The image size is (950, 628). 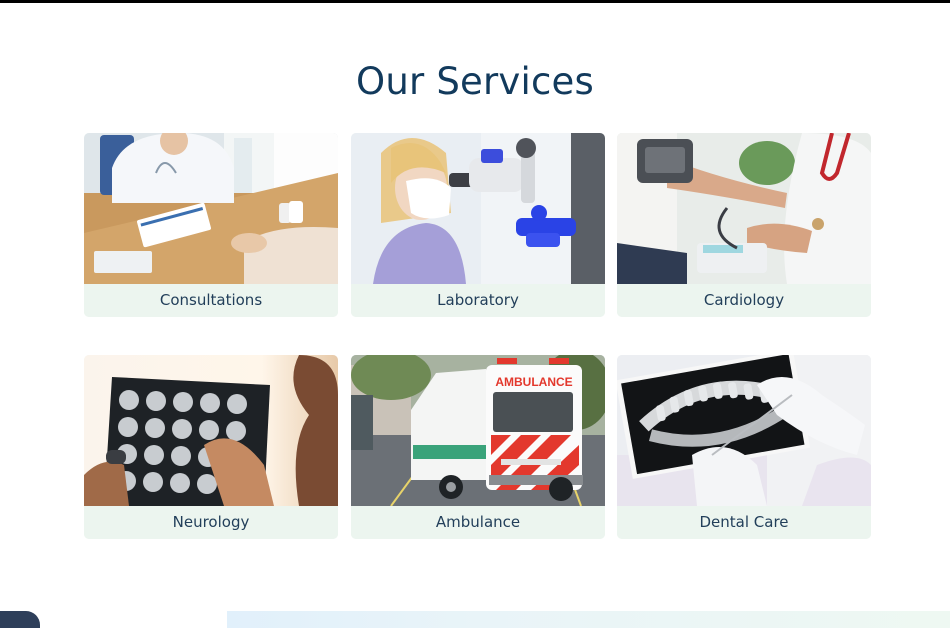 I want to click on doctor-consultation-image, so click(x=211, y=208).